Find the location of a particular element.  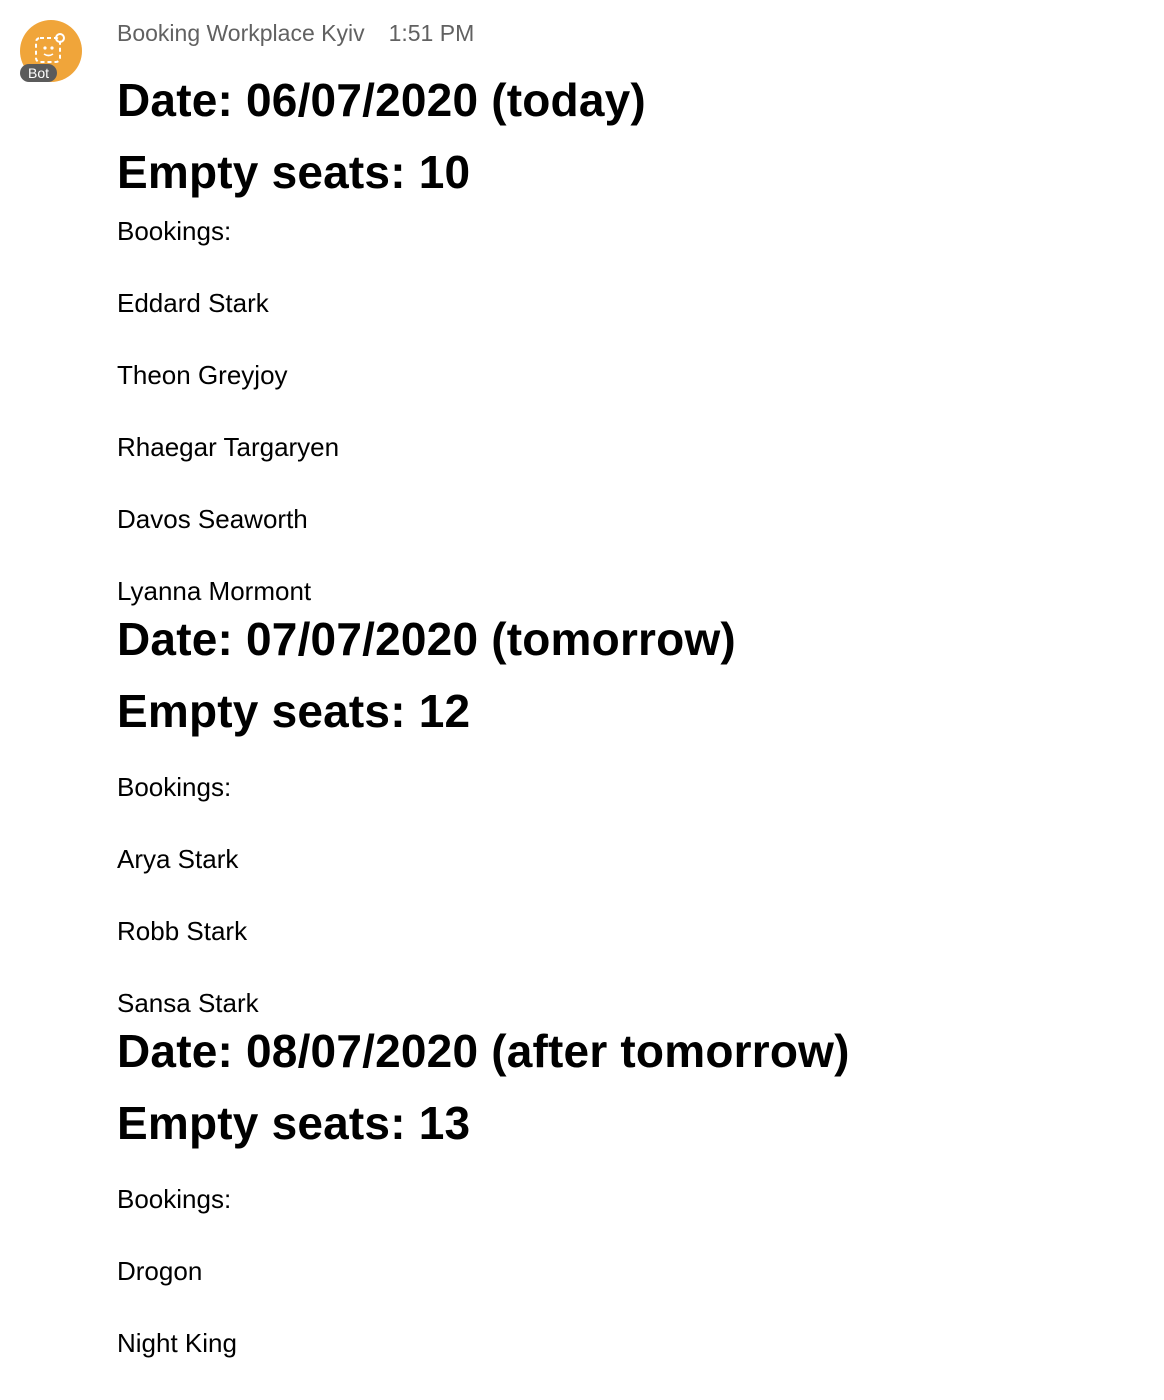

message-header: Booking Workplace Kyiv 1:51 PM is located at coordinates (627, 33).